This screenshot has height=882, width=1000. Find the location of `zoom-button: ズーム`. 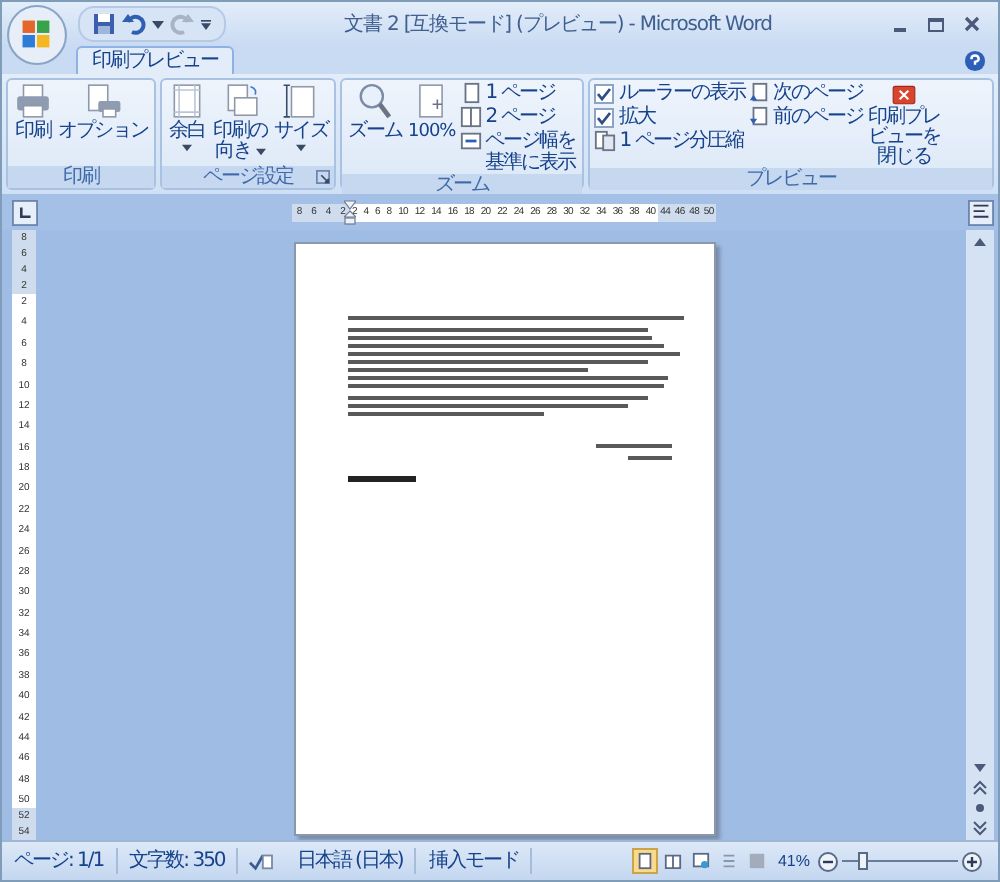

zoom-button: ズーム is located at coordinates (375, 112).